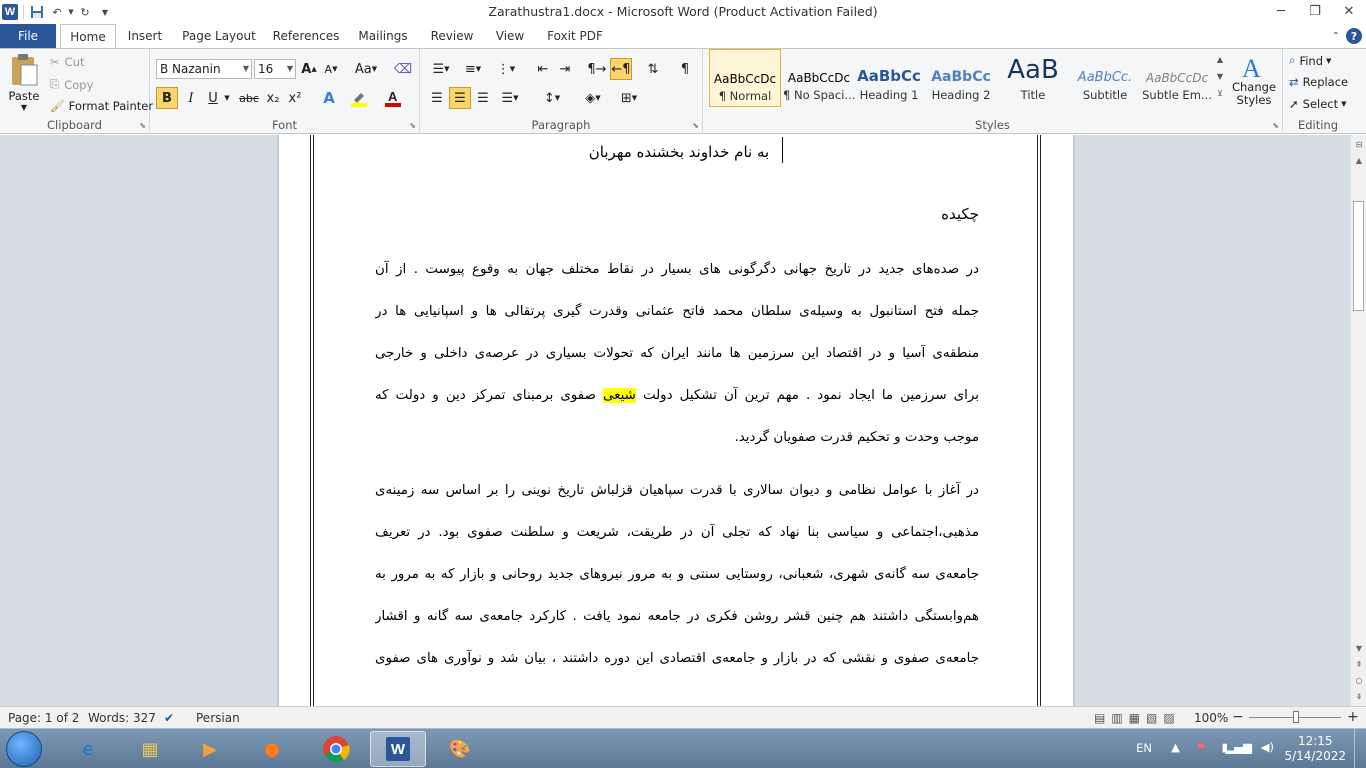 This screenshot has height=768, width=1366. What do you see at coordinates (1238, 717) in the screenshot?
I see `zoom-out-button: −` at bounding box center [1238, 717].